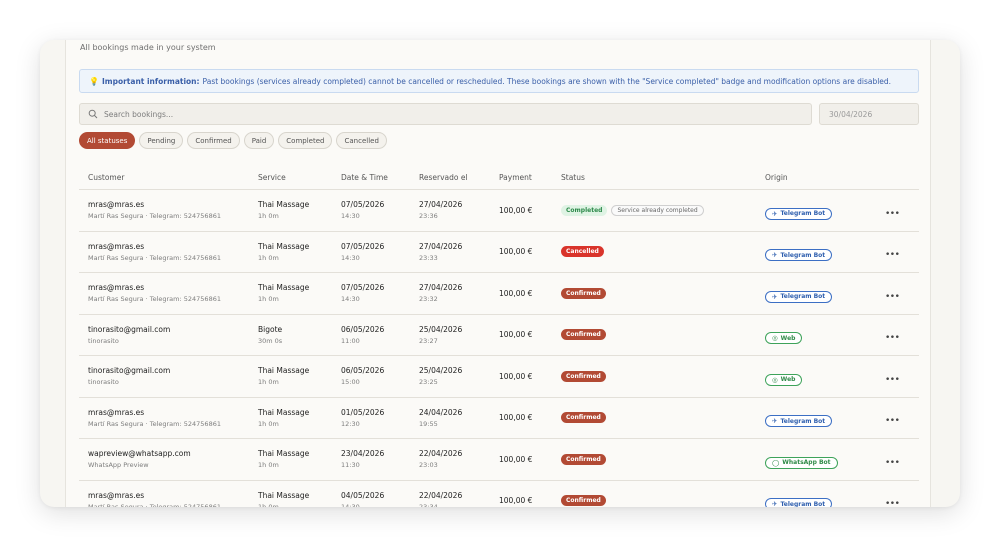  What do you see at coordinates (428, 382) in the screenshot?
I see `reserved-time: 23:25` at bounding box center [428, 382].